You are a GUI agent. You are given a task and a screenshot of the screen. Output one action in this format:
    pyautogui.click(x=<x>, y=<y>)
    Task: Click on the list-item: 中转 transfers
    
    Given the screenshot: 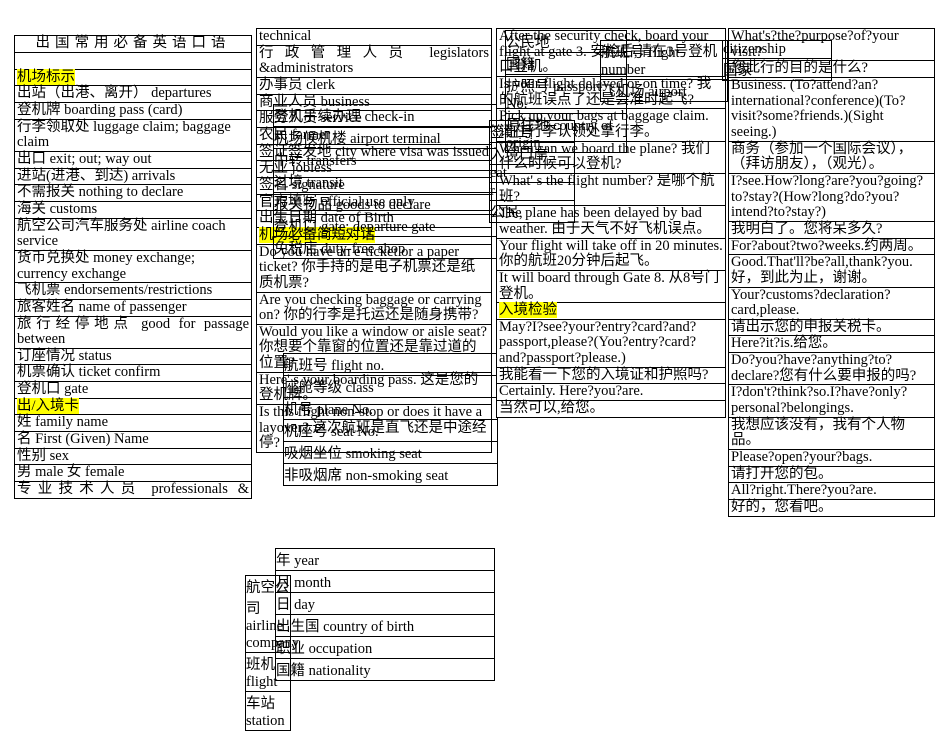 What is the action you would take?
    pyautogui.click(x=385, y=159)
    